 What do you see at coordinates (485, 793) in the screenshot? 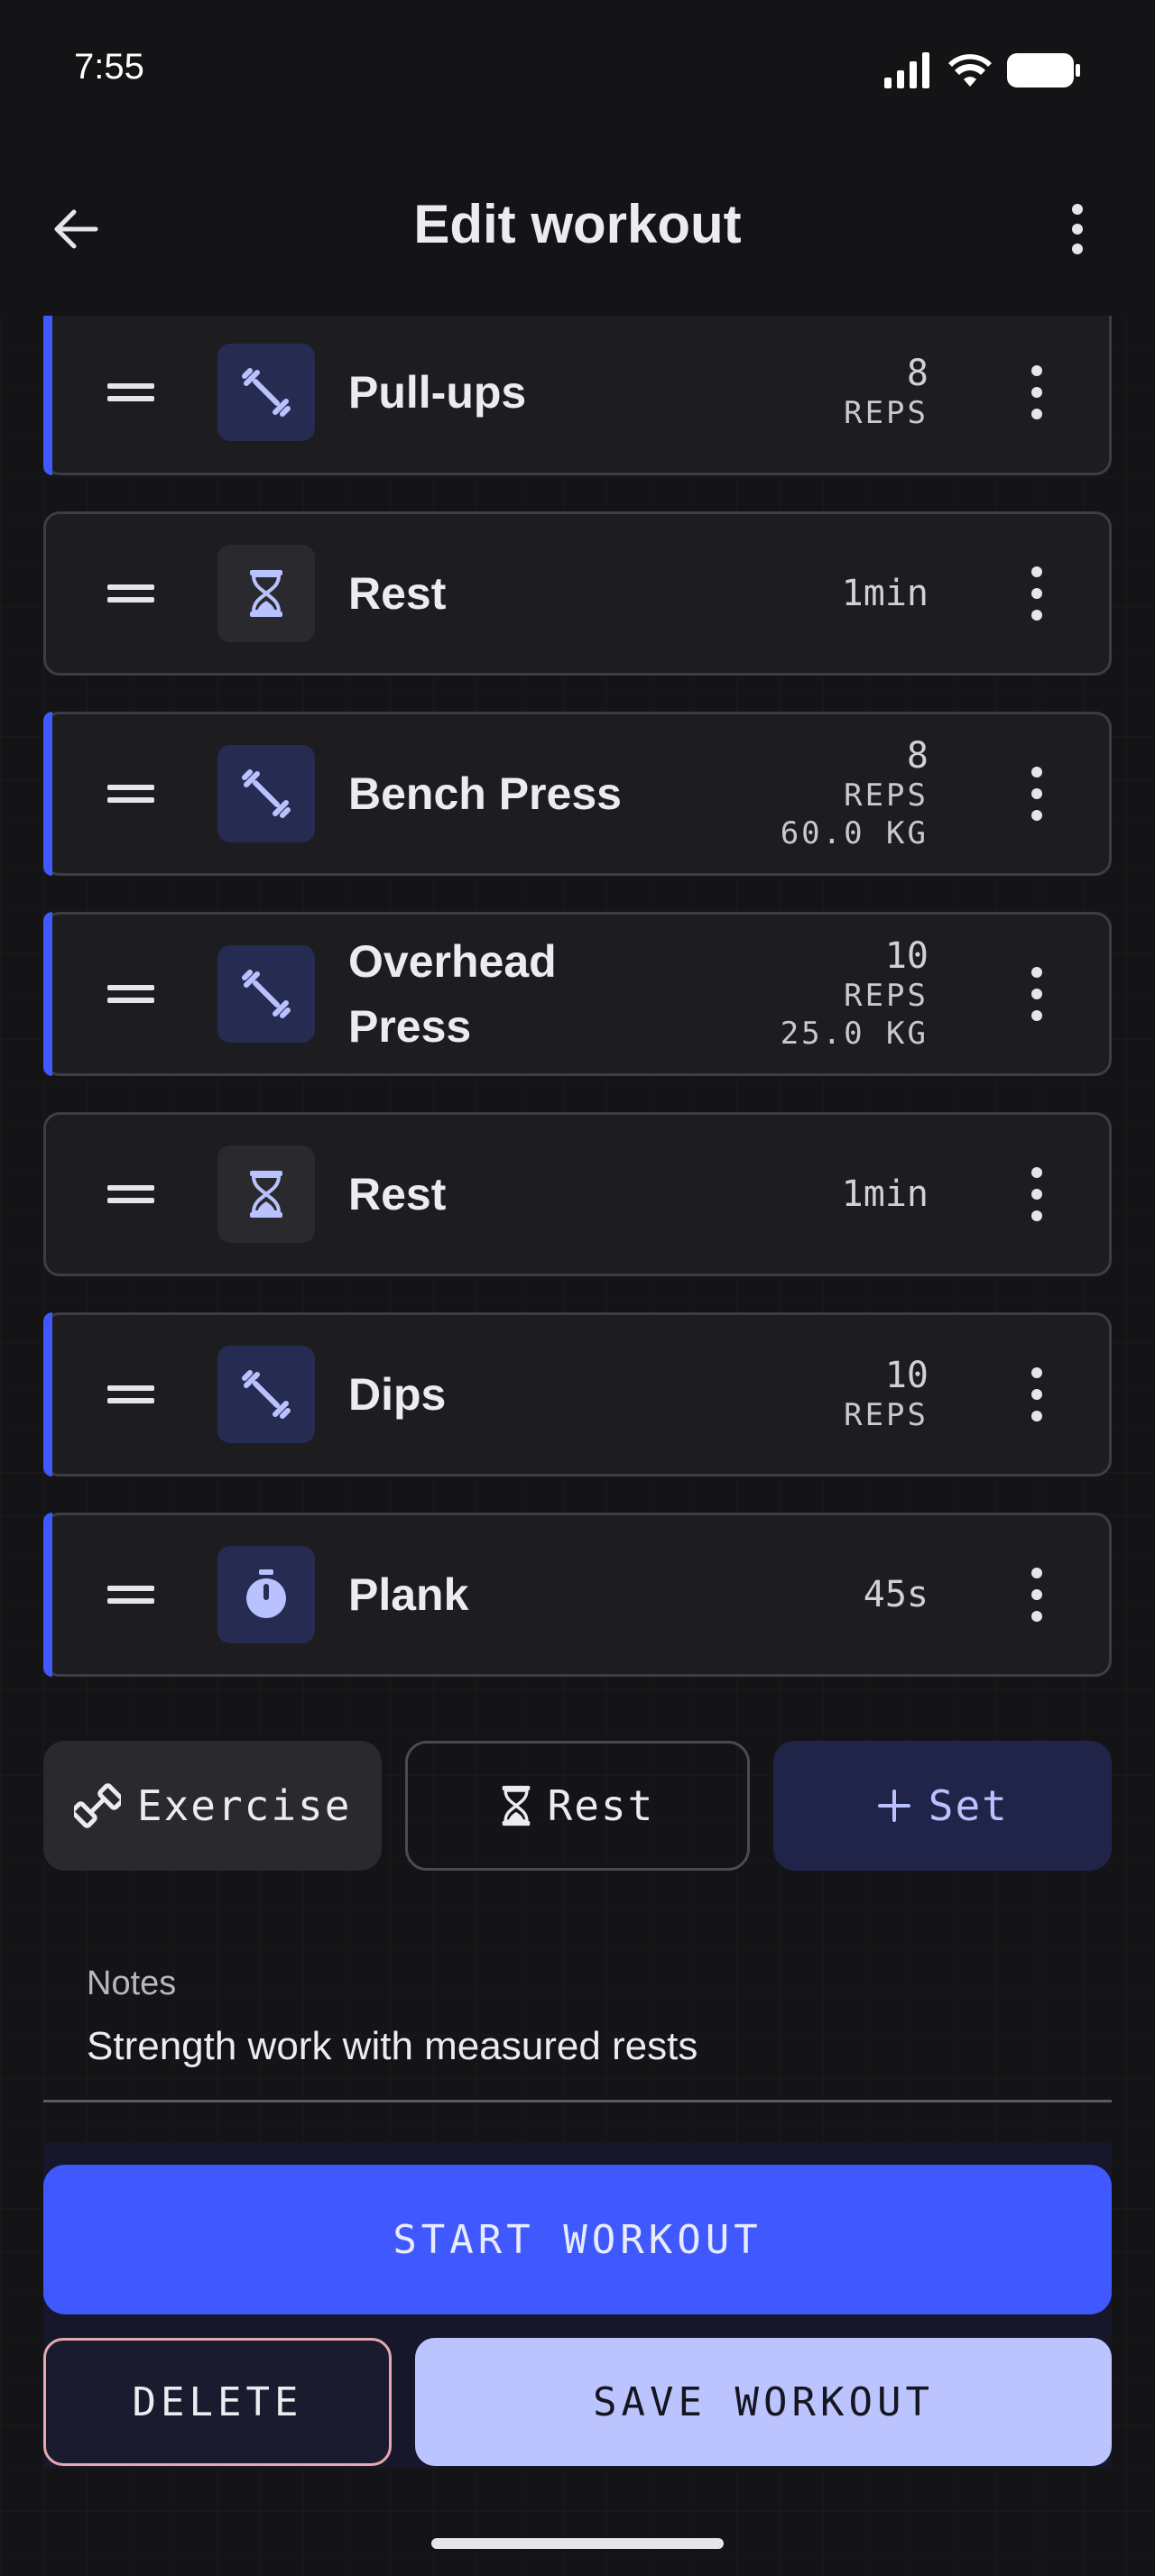
I see `item-name: Bench Press` at bounding box center [485, 793].